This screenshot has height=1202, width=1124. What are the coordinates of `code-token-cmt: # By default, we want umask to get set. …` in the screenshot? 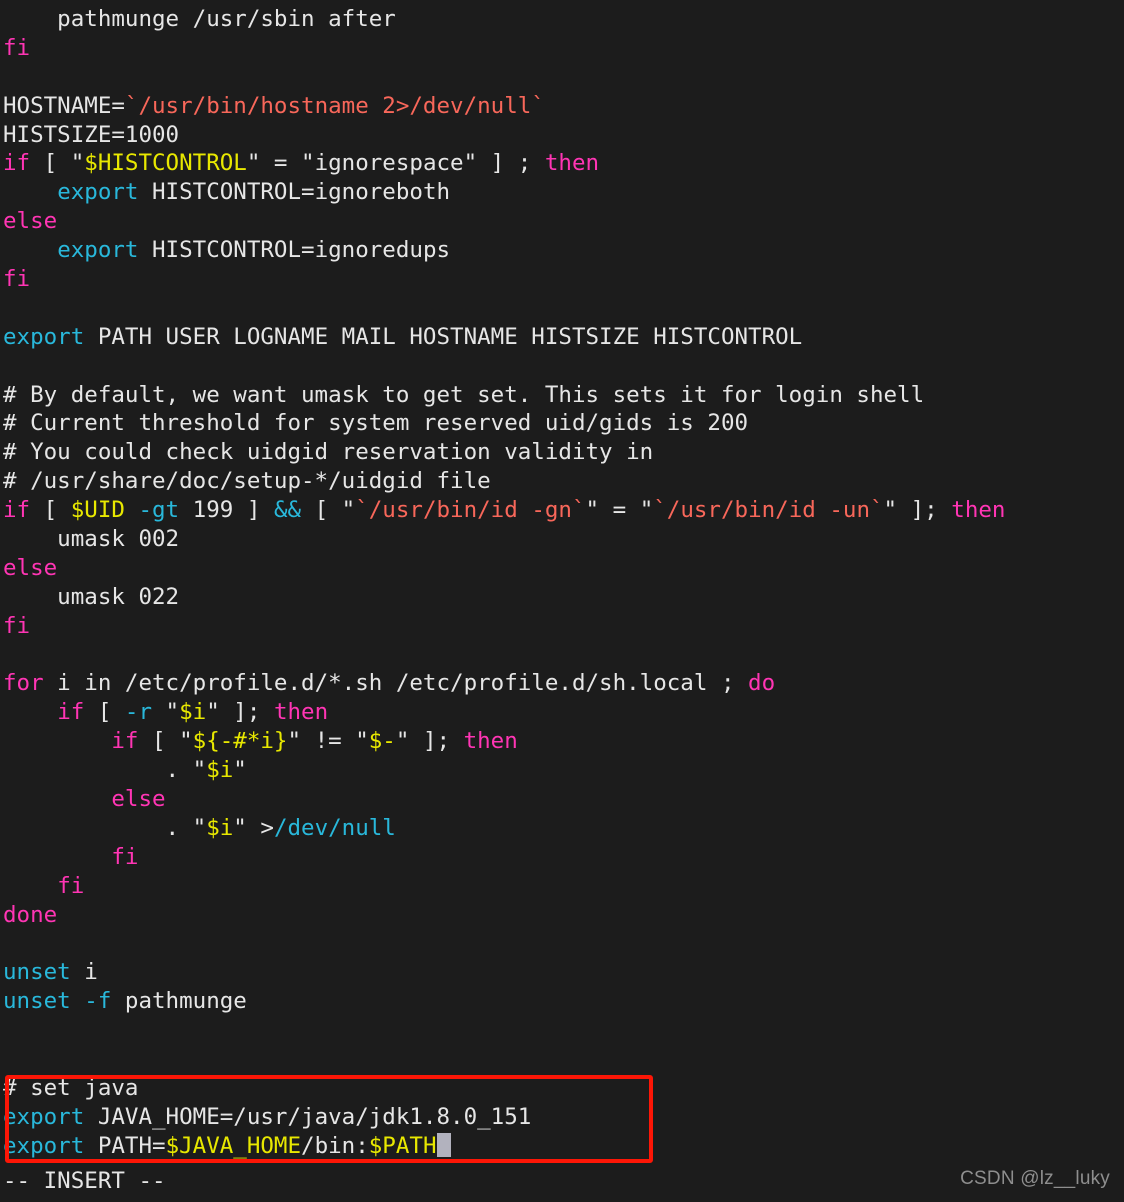 It's located at (464, 394).